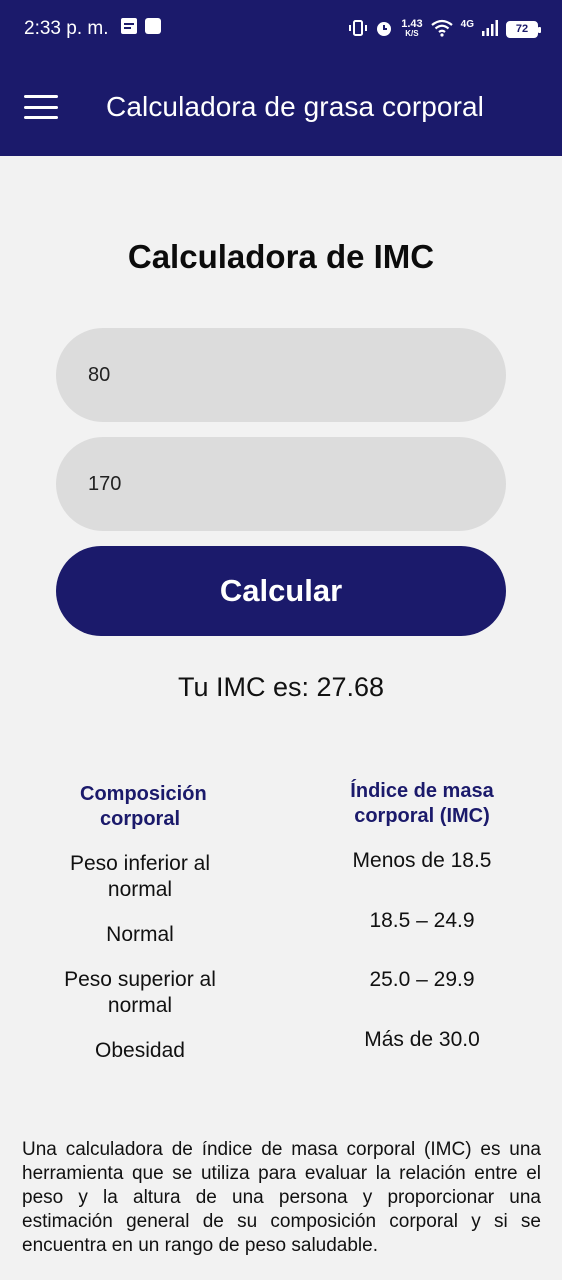 This screenshot has width=562, height=1280. What do you see at coordinates (140, 876) in the screenshot?
I see `composition-cell: Peso inferior al normal` at bounding box center [140, 876].